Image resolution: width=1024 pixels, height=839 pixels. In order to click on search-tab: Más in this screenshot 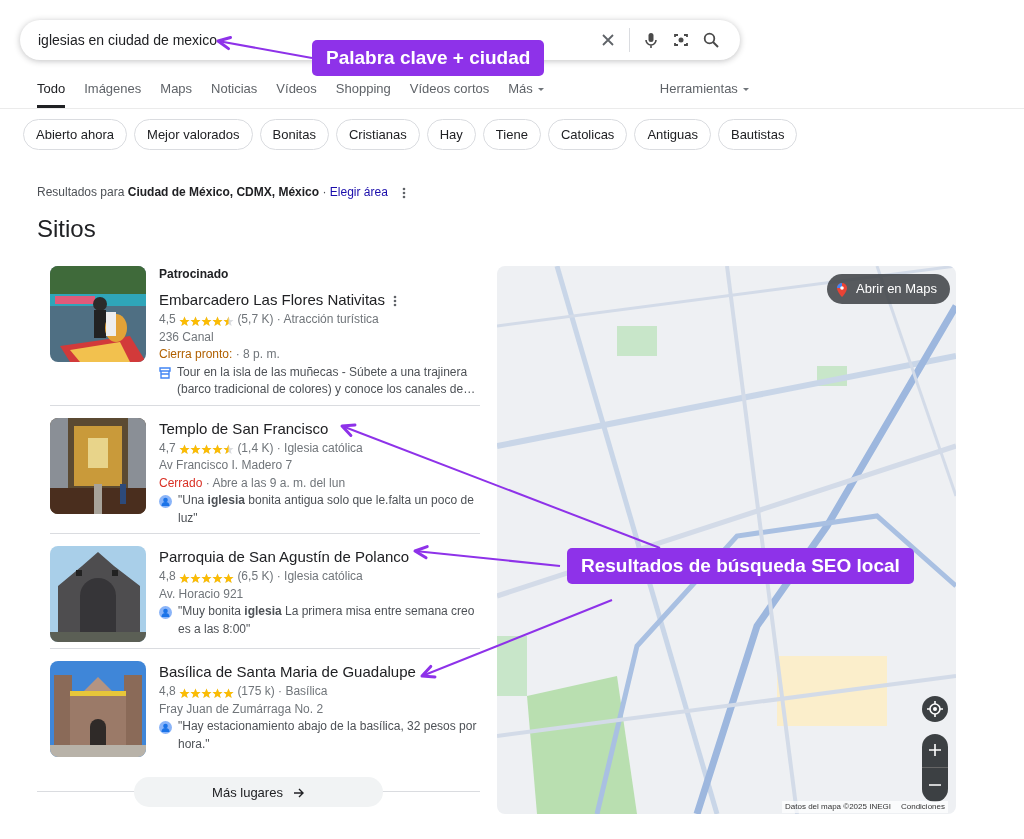, I will do `click(526, 93)`.